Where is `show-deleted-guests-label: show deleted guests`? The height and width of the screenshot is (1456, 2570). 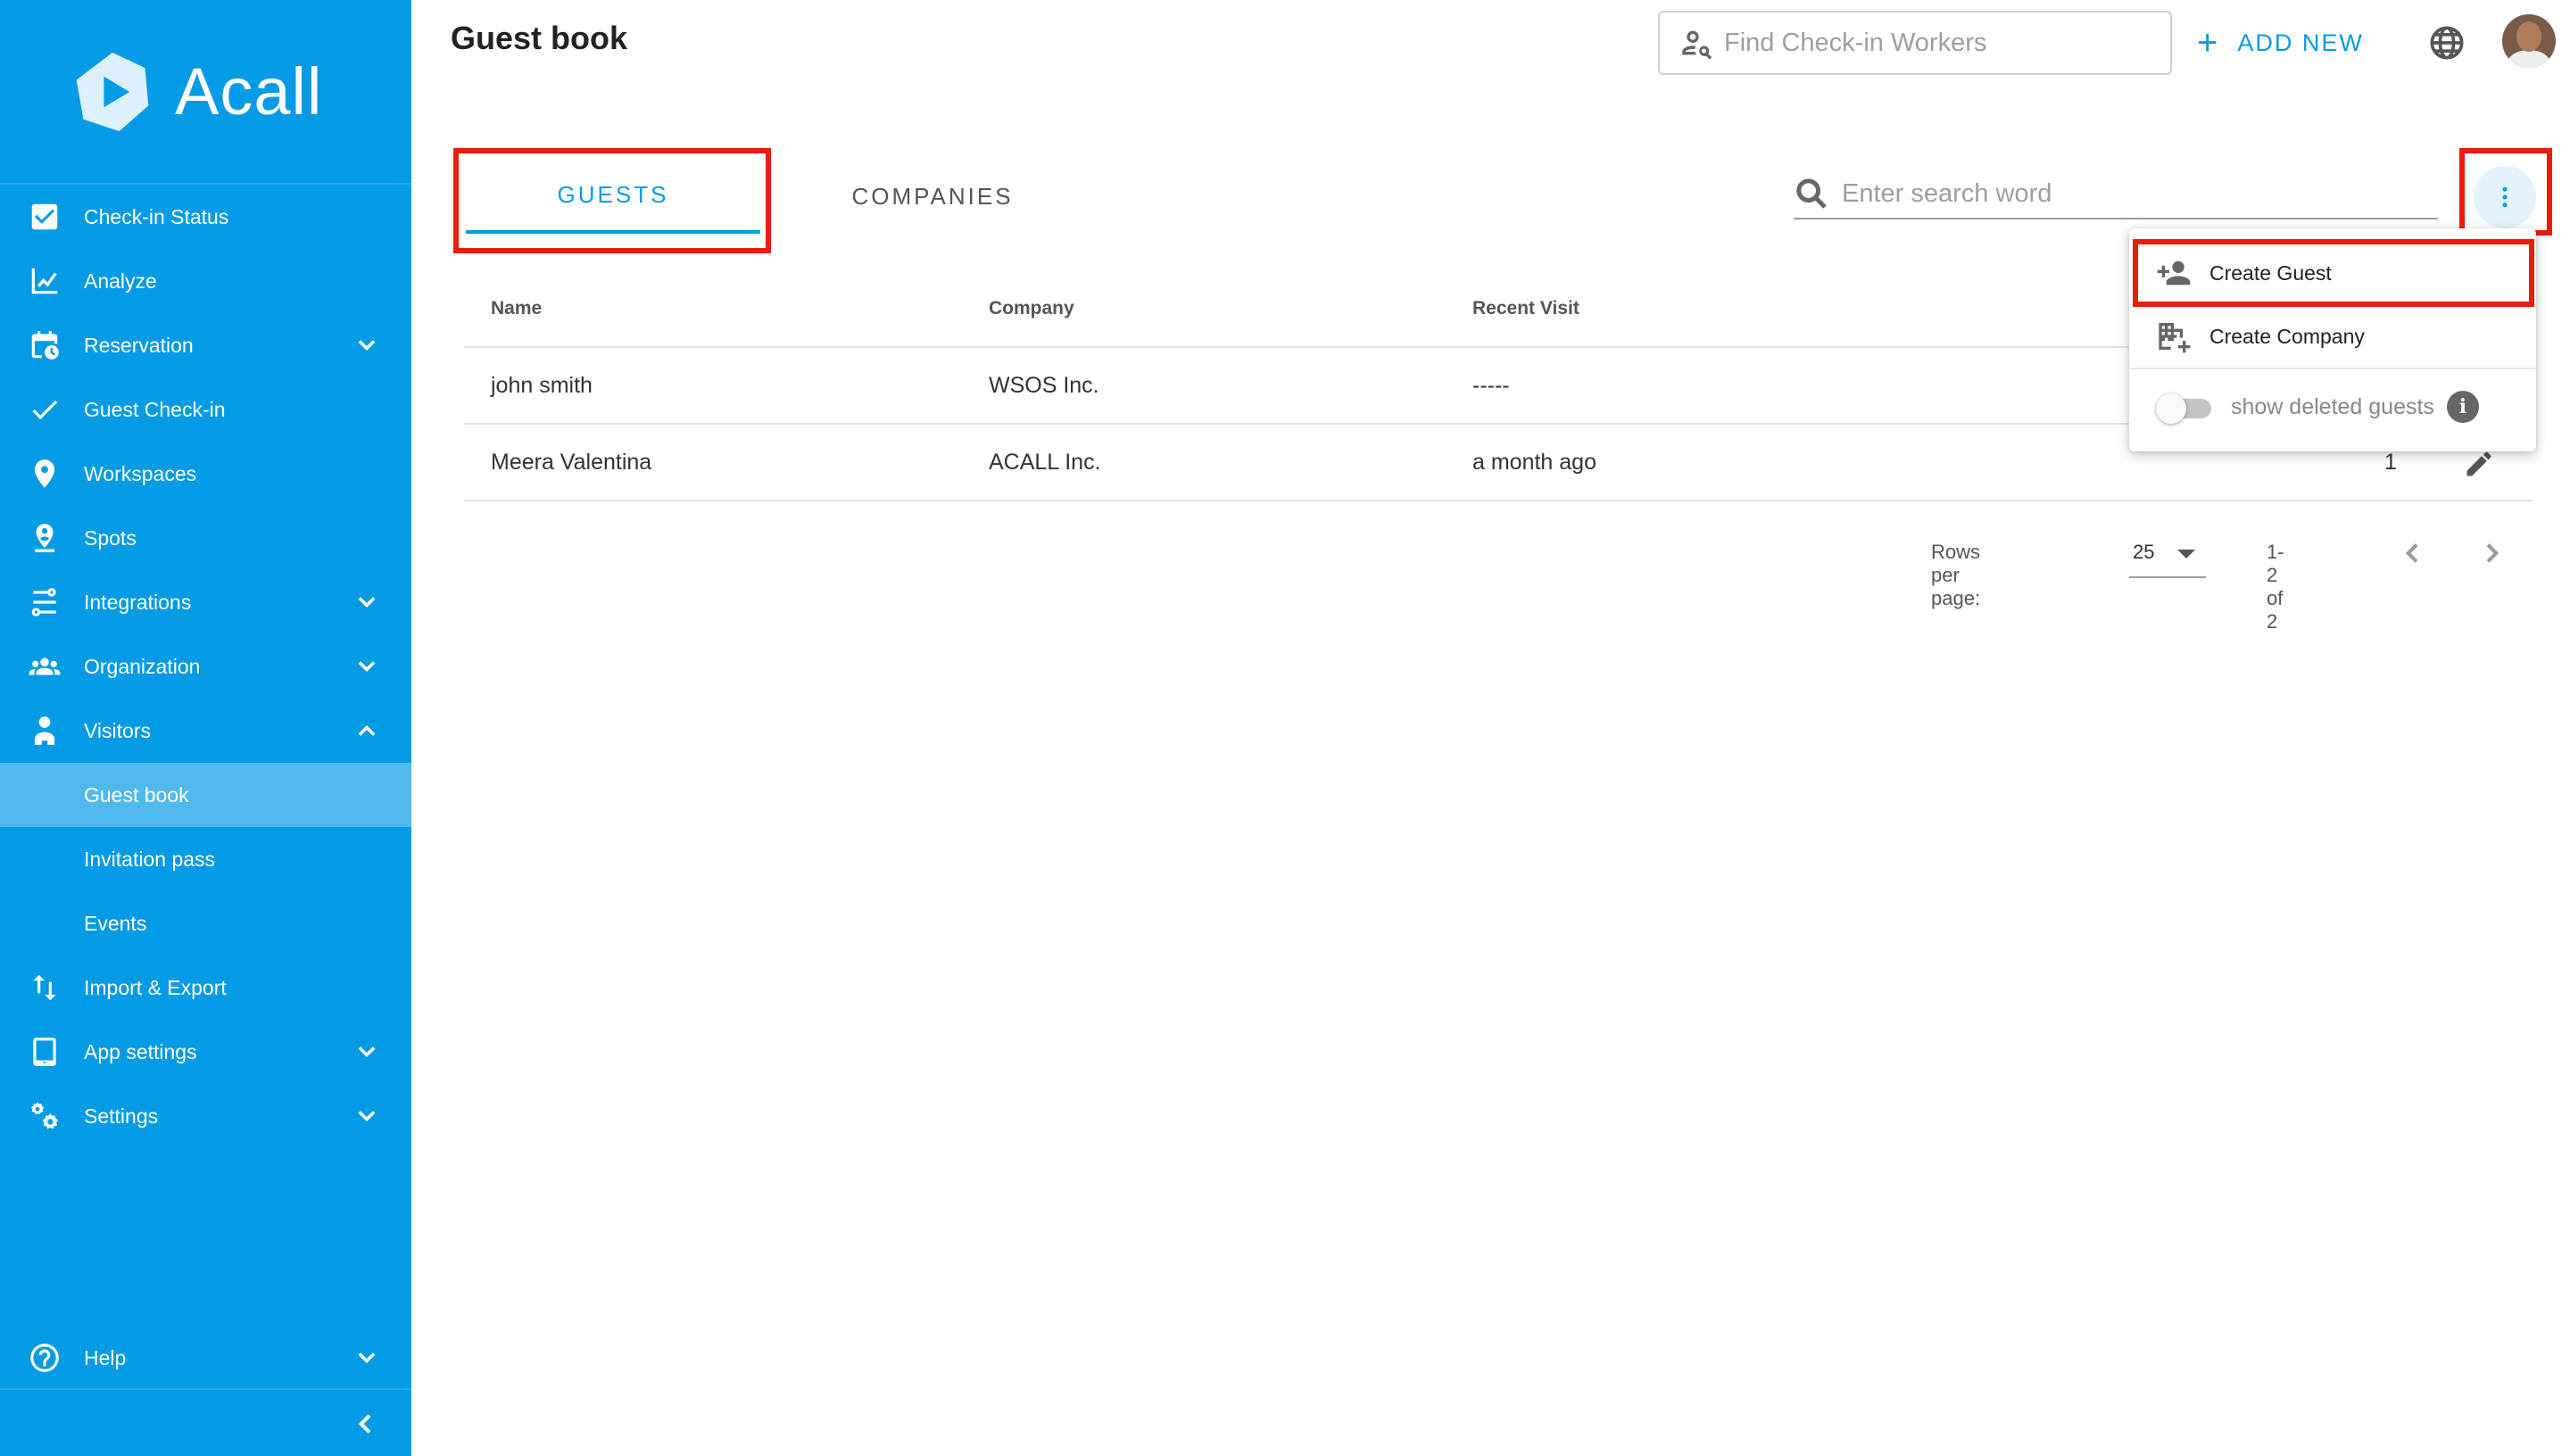 show-deleted-guests-label: show deleted guests is located at coordinates (2332, 406).